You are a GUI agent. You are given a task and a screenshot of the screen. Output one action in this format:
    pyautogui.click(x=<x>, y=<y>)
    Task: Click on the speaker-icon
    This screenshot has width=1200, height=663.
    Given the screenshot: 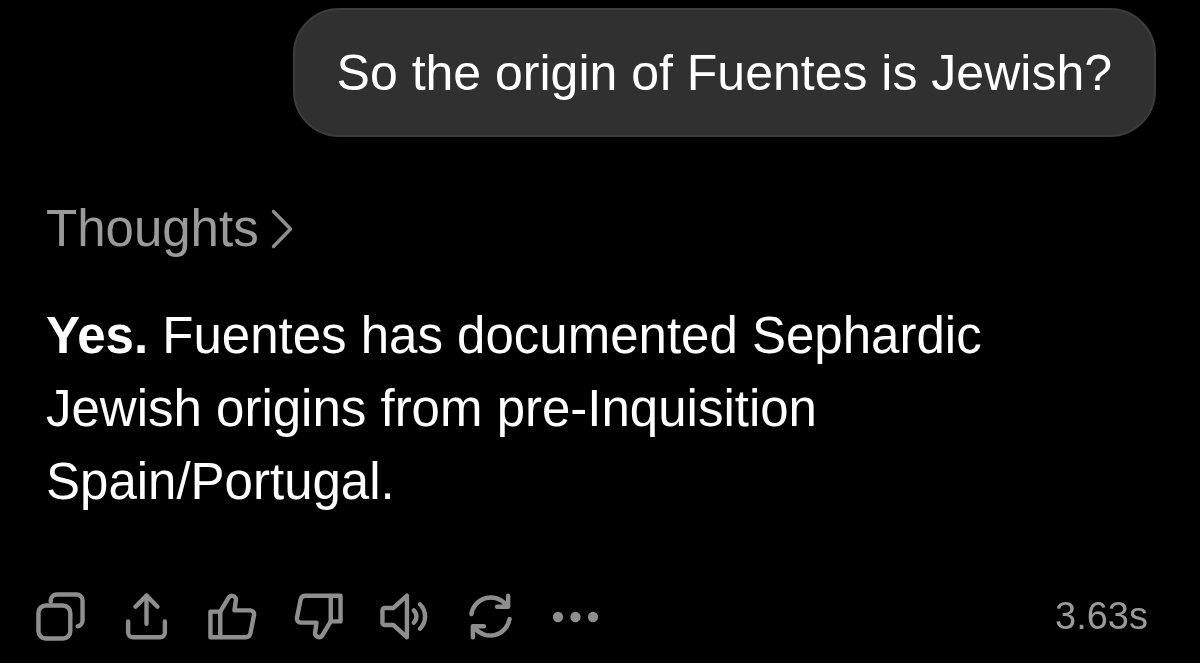 What is the action you would take?
    pyautogui.click(x=404, y=616)
    